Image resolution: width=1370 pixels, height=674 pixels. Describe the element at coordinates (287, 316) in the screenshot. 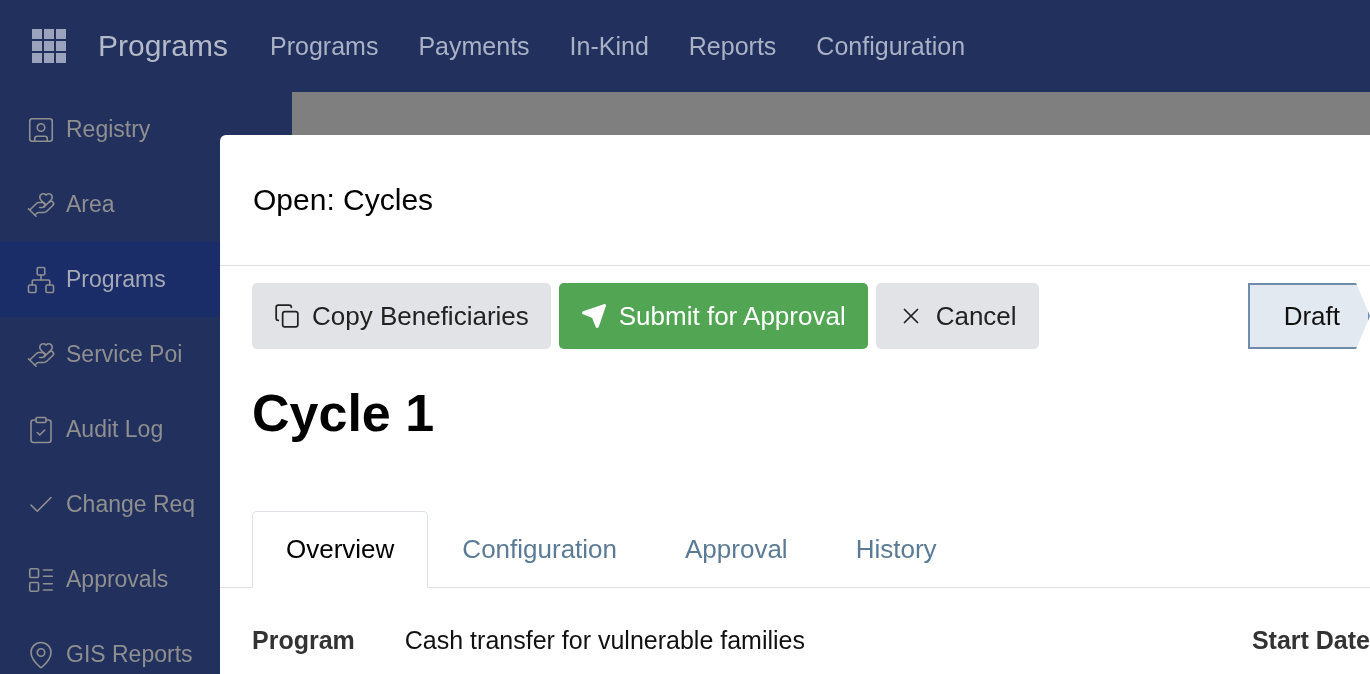

I see `copy-icon` at that location.